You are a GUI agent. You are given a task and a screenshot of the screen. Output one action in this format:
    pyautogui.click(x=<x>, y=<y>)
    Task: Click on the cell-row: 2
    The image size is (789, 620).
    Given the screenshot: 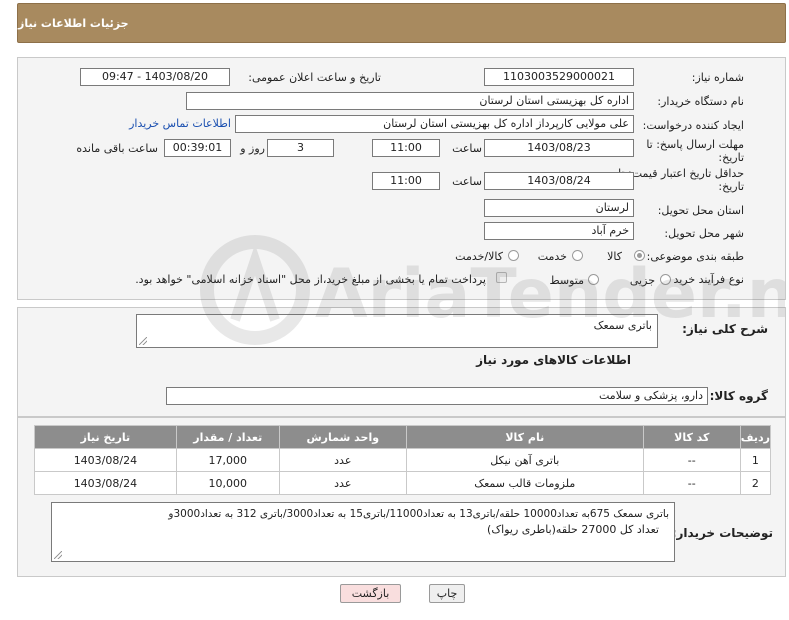 What is the action you would take?
    pyautogui.click(x=755, y=483)
    